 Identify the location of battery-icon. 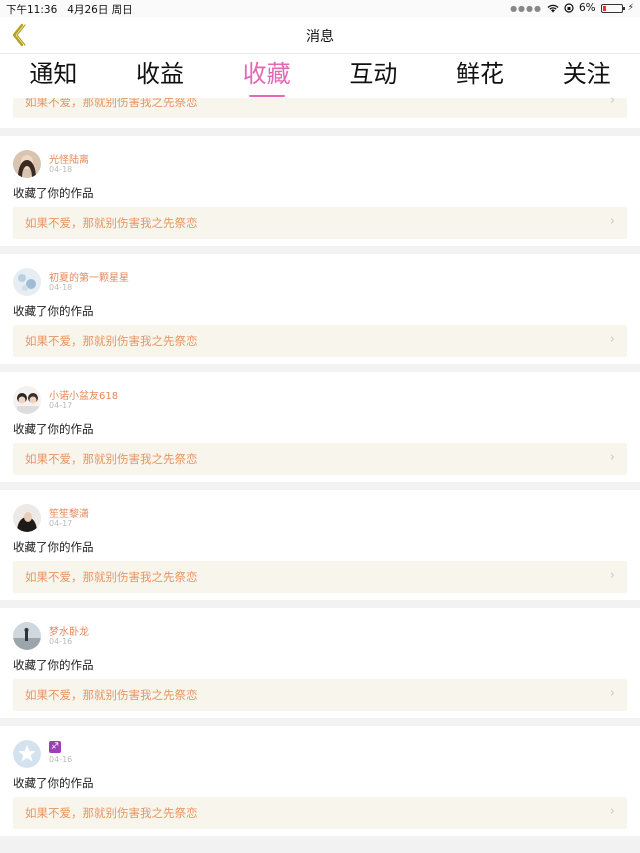
(612, 8).